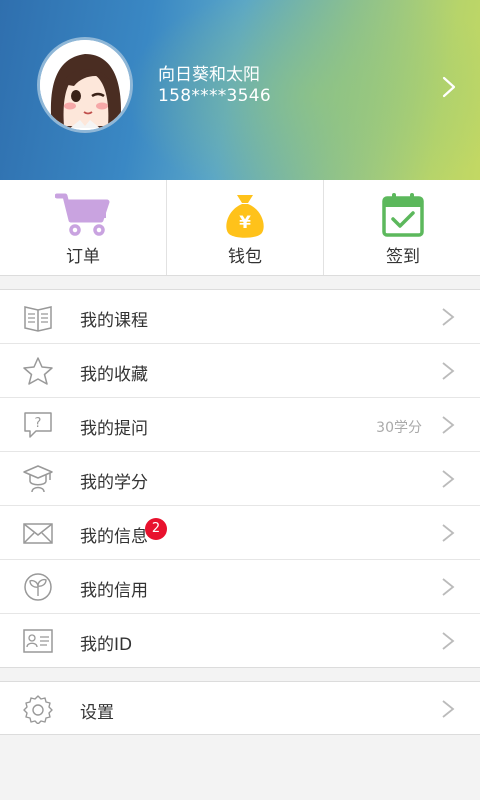  I want to click on settings-section: 设置, so click(240, 708).